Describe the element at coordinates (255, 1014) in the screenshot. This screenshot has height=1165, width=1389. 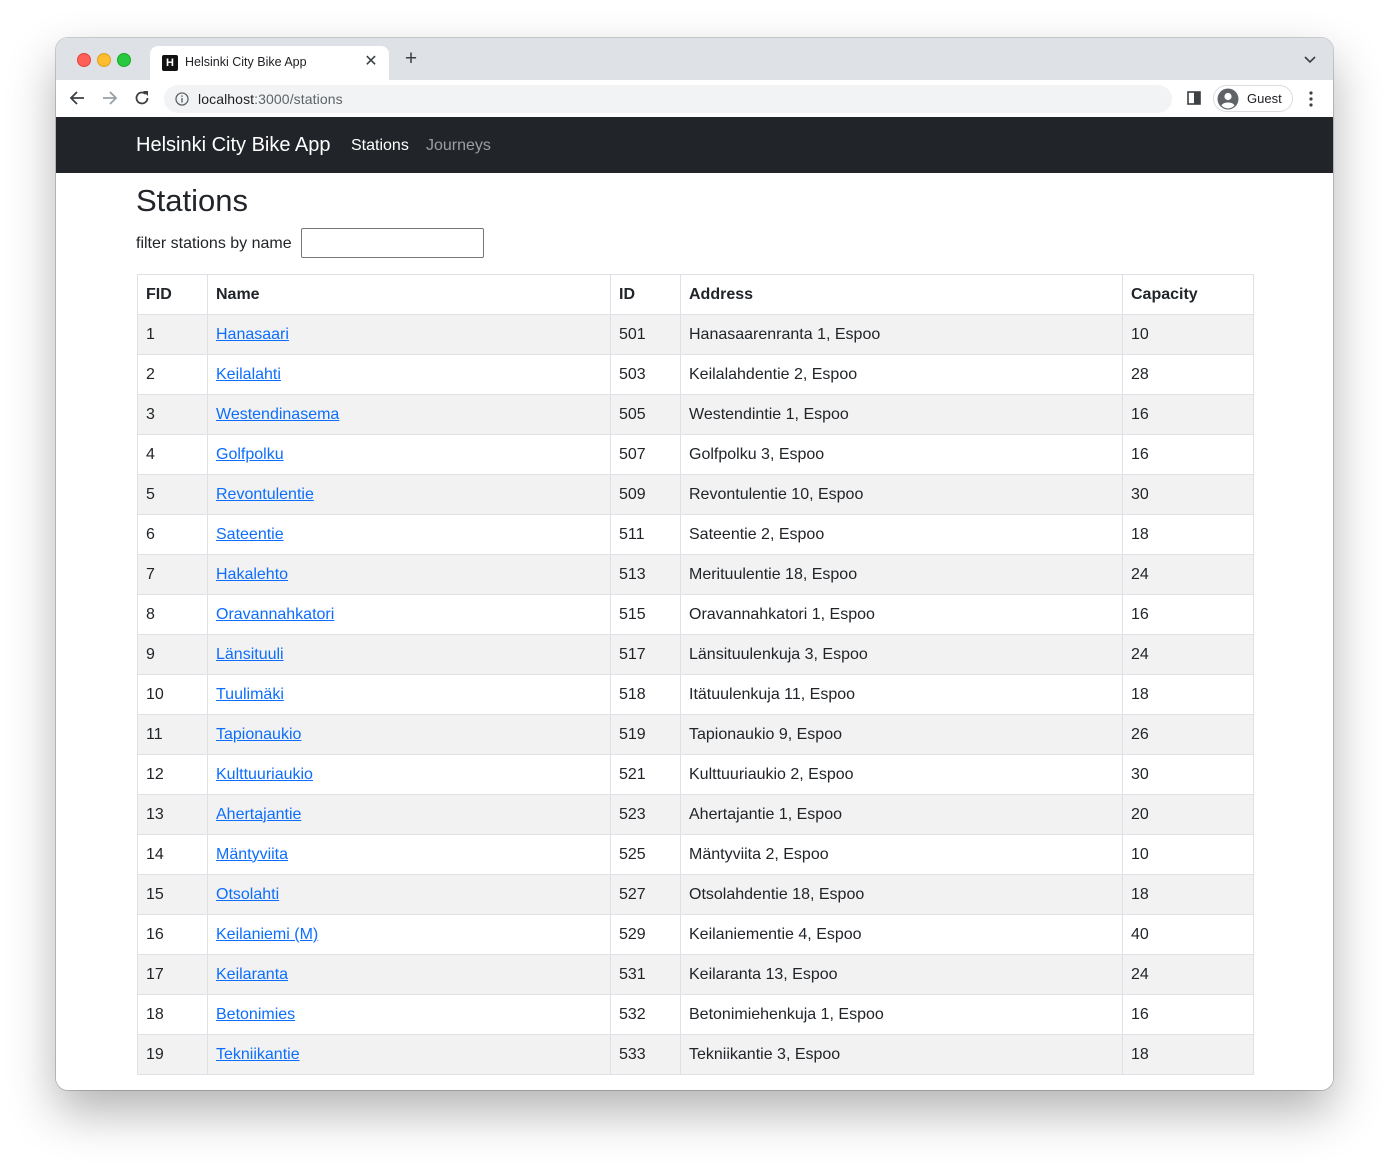
I see `station-link: Betonimies` at that location.